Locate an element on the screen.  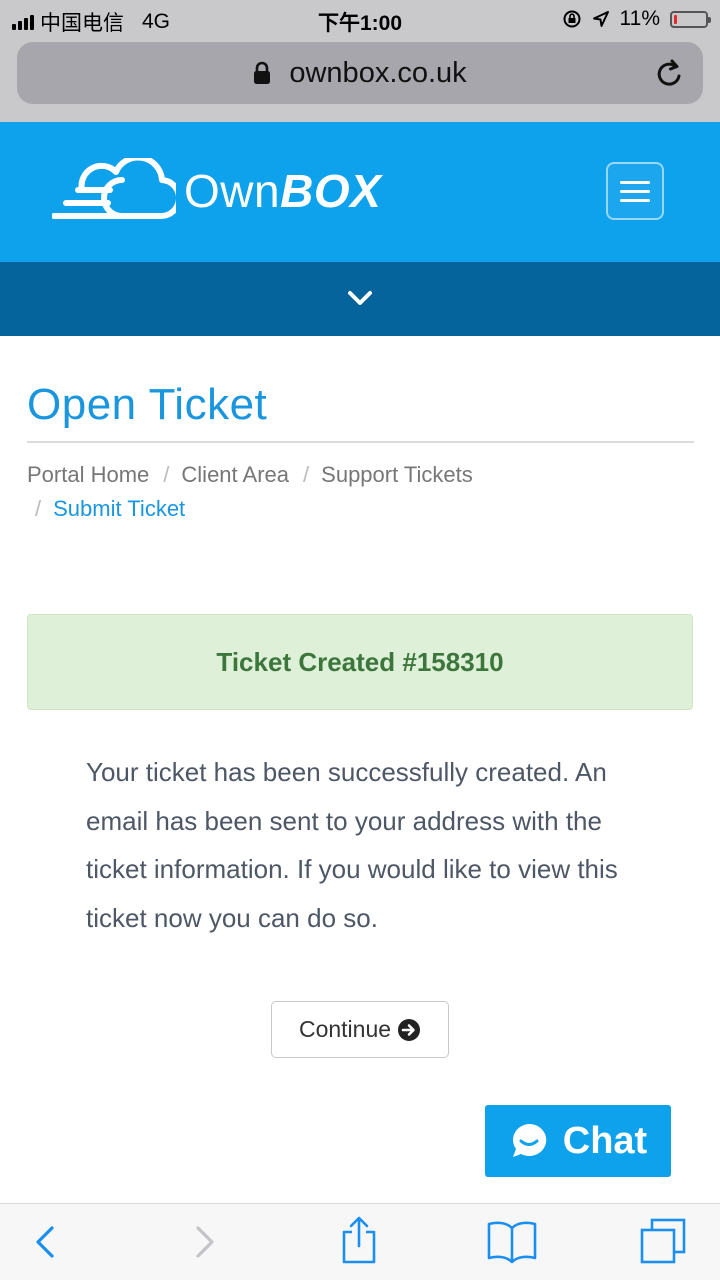
bookmarks-icon is located at coordinates (512, 1241).